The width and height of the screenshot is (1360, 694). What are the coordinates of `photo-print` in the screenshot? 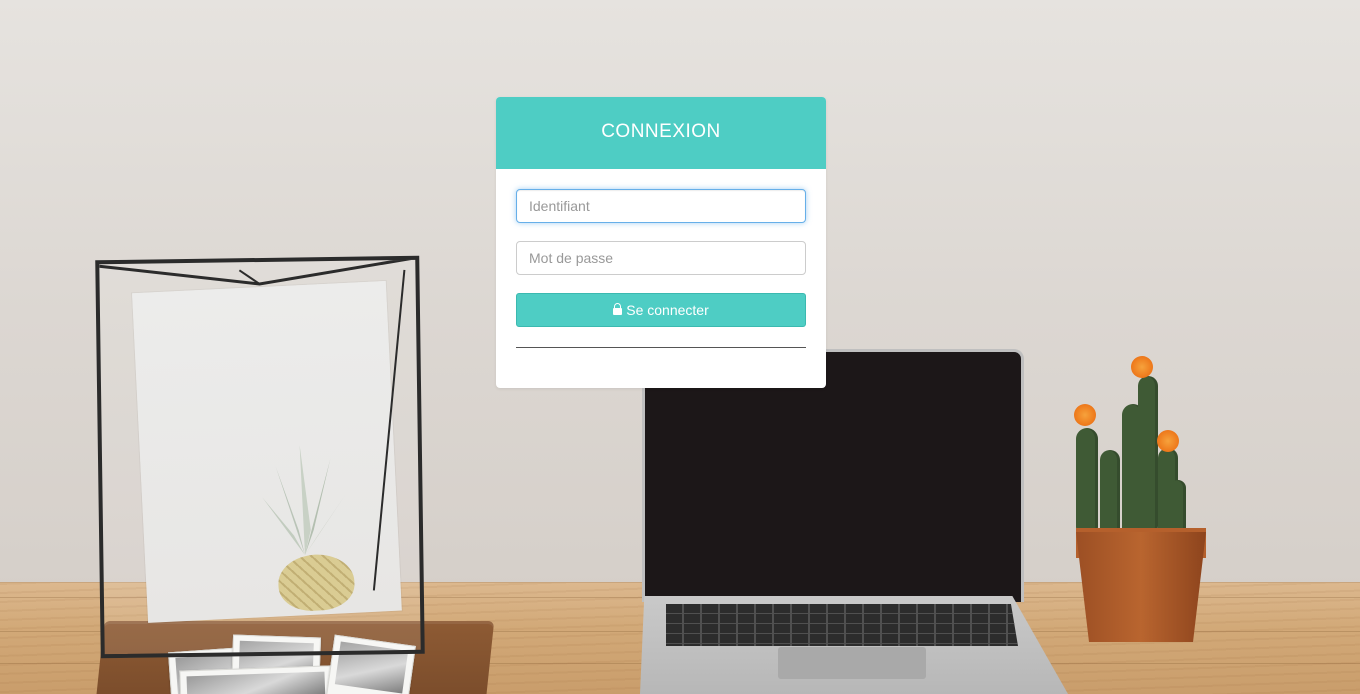 It's located at (256, 679).